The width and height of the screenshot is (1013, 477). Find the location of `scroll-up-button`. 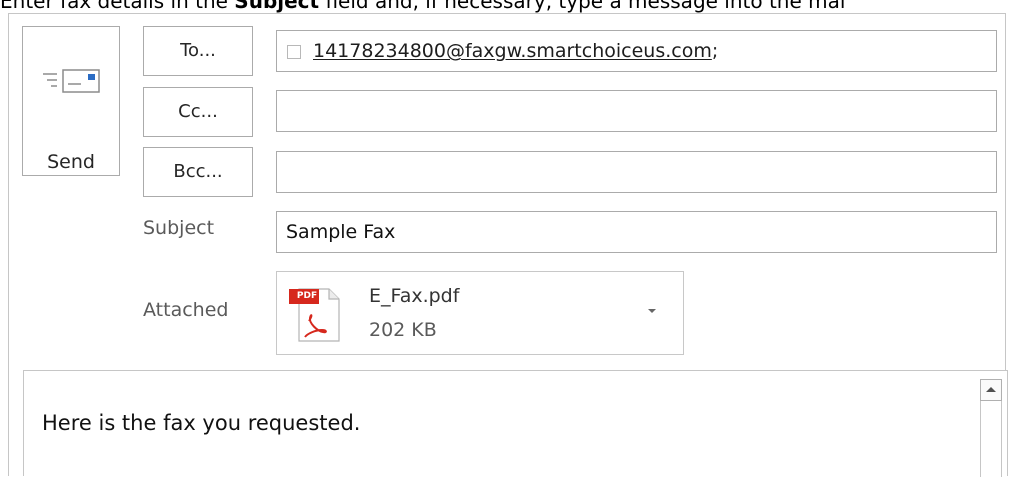

scroll-up-button is located at coordinates (991, 390).